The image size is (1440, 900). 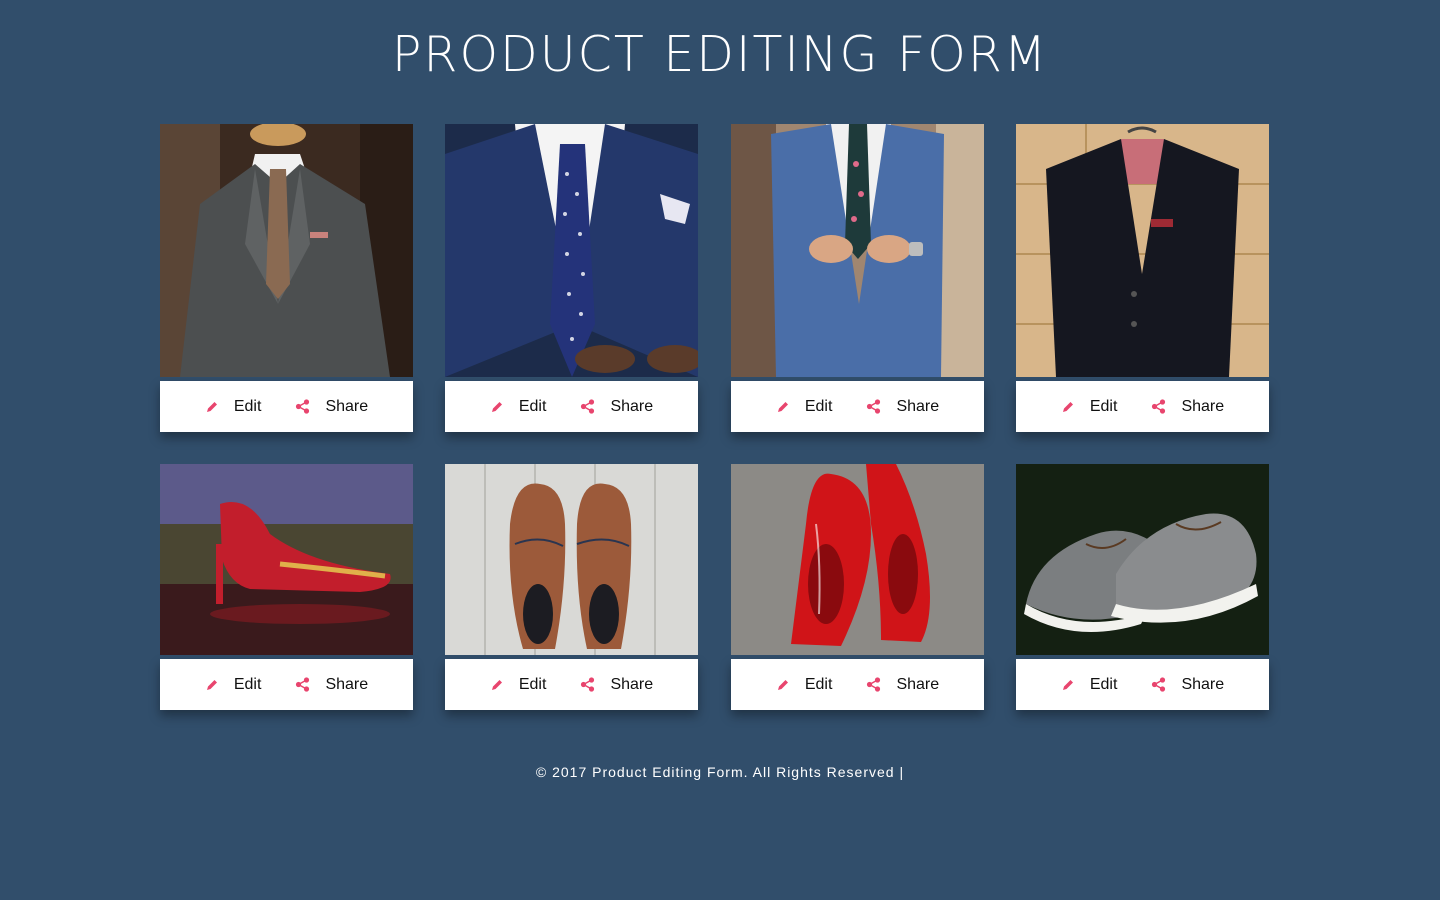 I want to click on product-image-grey-suit, so click(x=286, y=250).